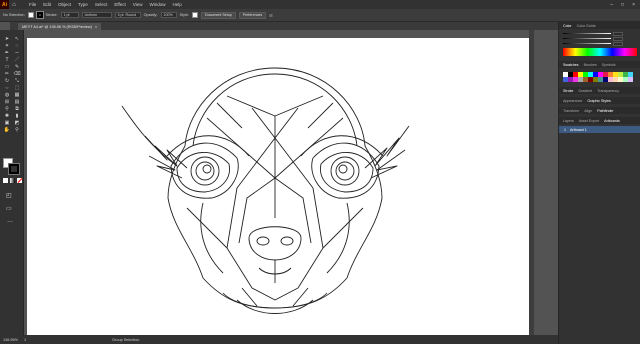  I want to click on zoom-tool-icon: ⚲, so click(17, 129).